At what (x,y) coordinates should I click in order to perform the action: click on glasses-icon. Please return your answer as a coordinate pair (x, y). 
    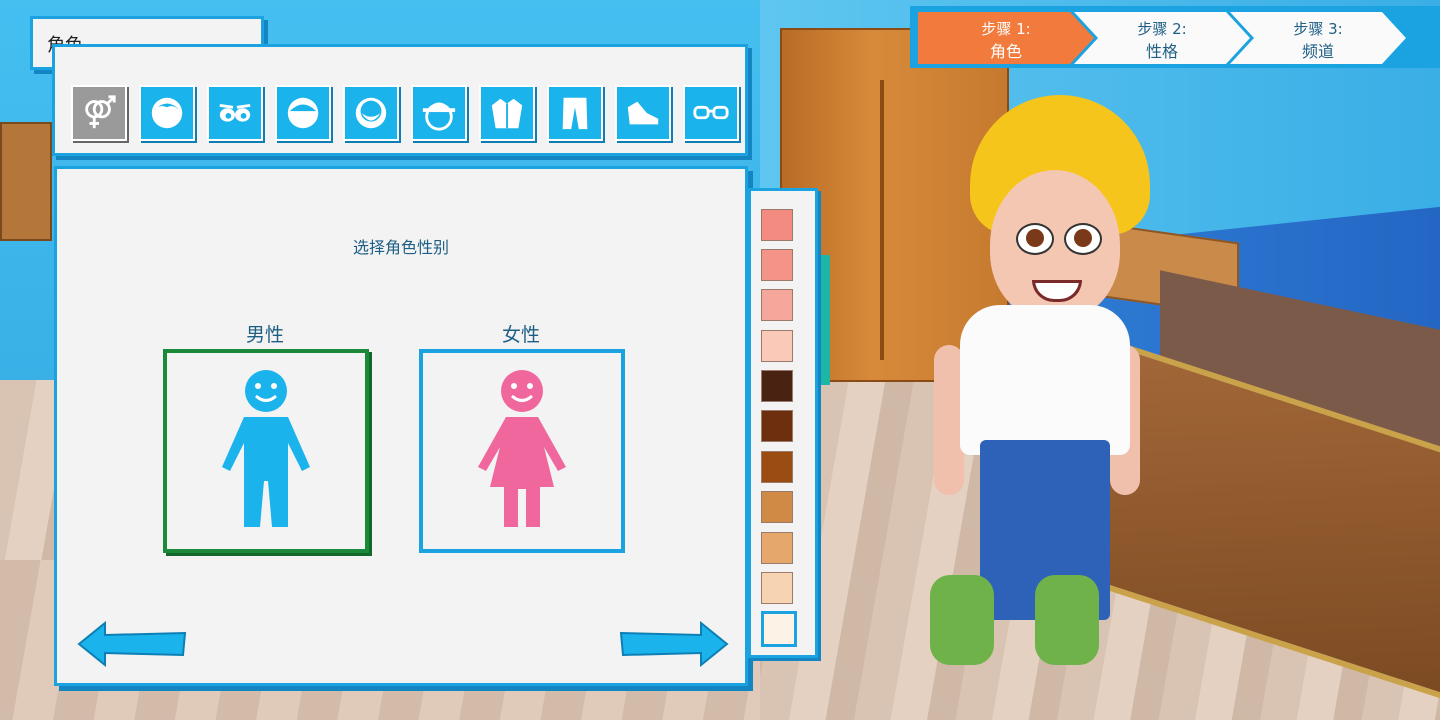
    Looking at the image, I should click on (711, 112).